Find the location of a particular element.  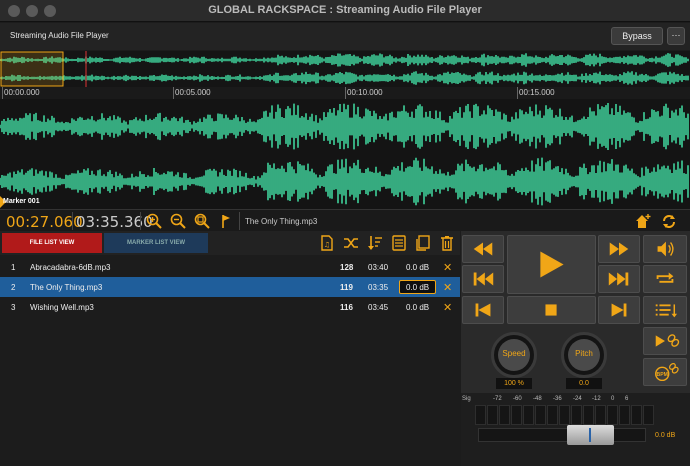

meter-sig-label: Sig is located at coordinates (466, 399).